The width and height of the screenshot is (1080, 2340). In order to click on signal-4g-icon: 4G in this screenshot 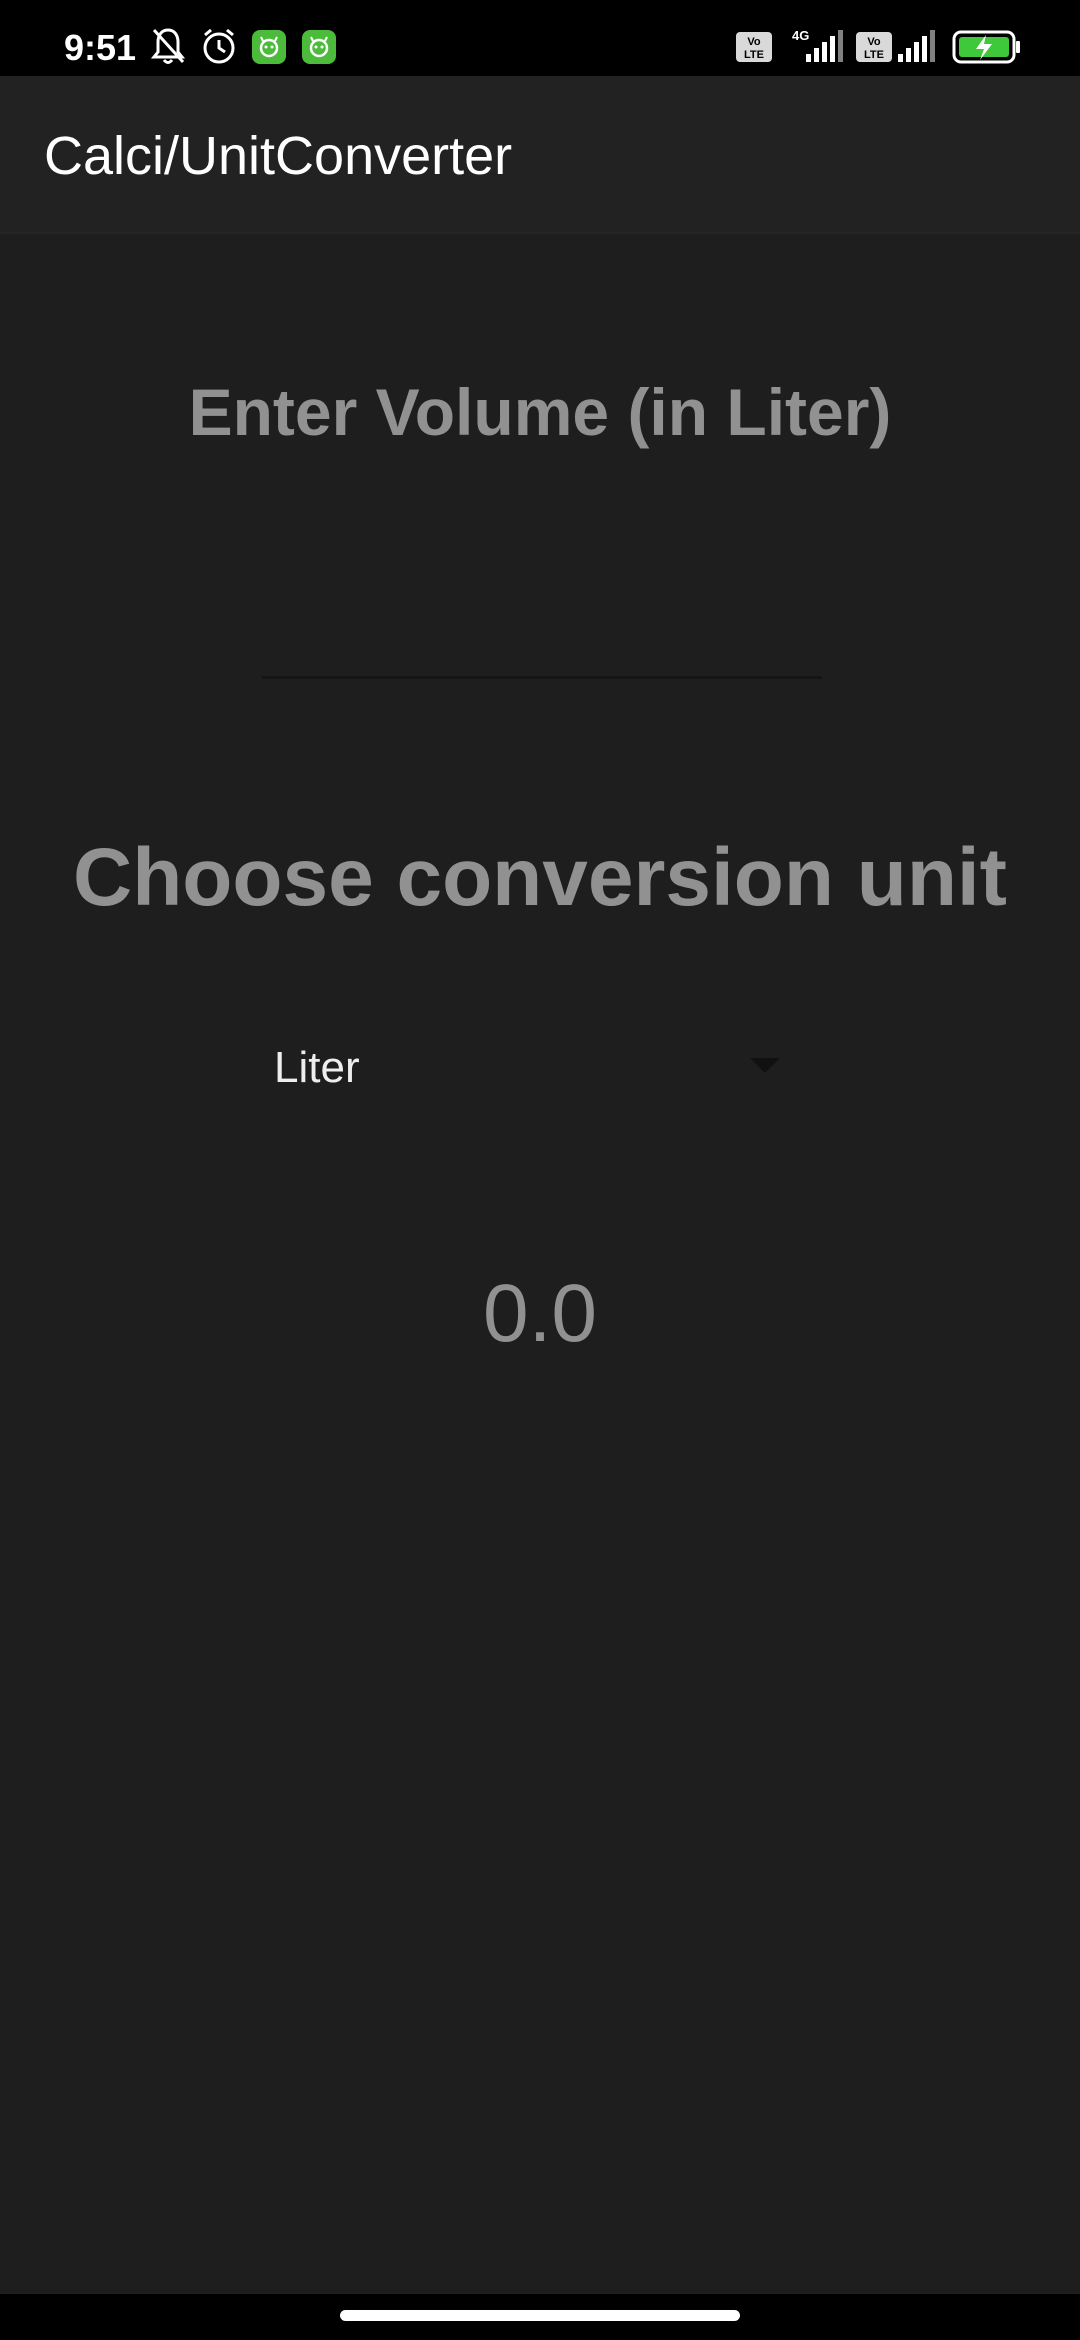, I will do `click(814, 48)`.